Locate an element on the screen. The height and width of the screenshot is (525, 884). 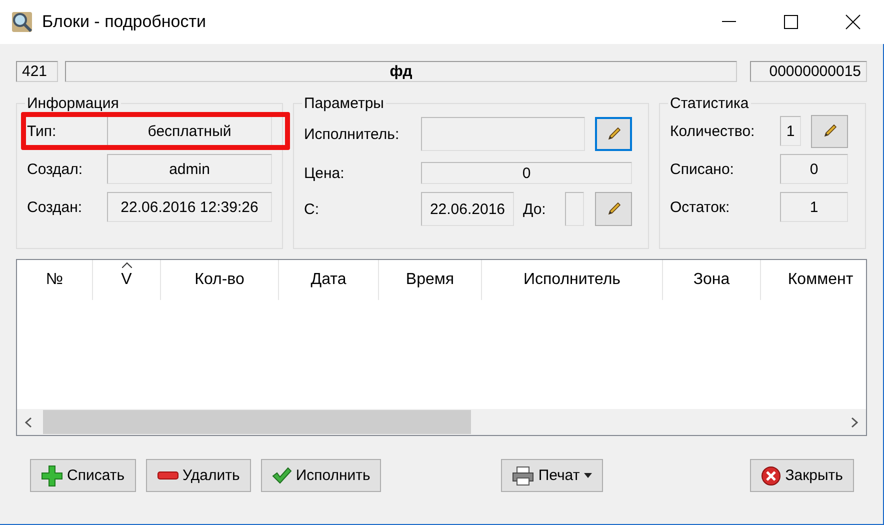
value-field: бесплатный is located at coordinates (189, 131).